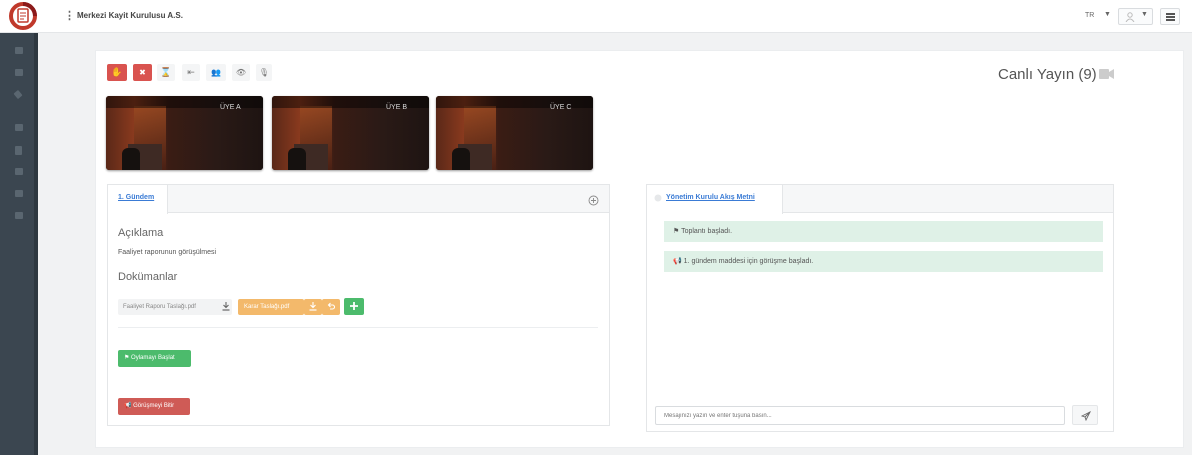 The height and width of the screenshot is (455, 1192). I want to click on chat-message-text: 1. gündem maddesi için görüşme başladı., so click(748, 261).